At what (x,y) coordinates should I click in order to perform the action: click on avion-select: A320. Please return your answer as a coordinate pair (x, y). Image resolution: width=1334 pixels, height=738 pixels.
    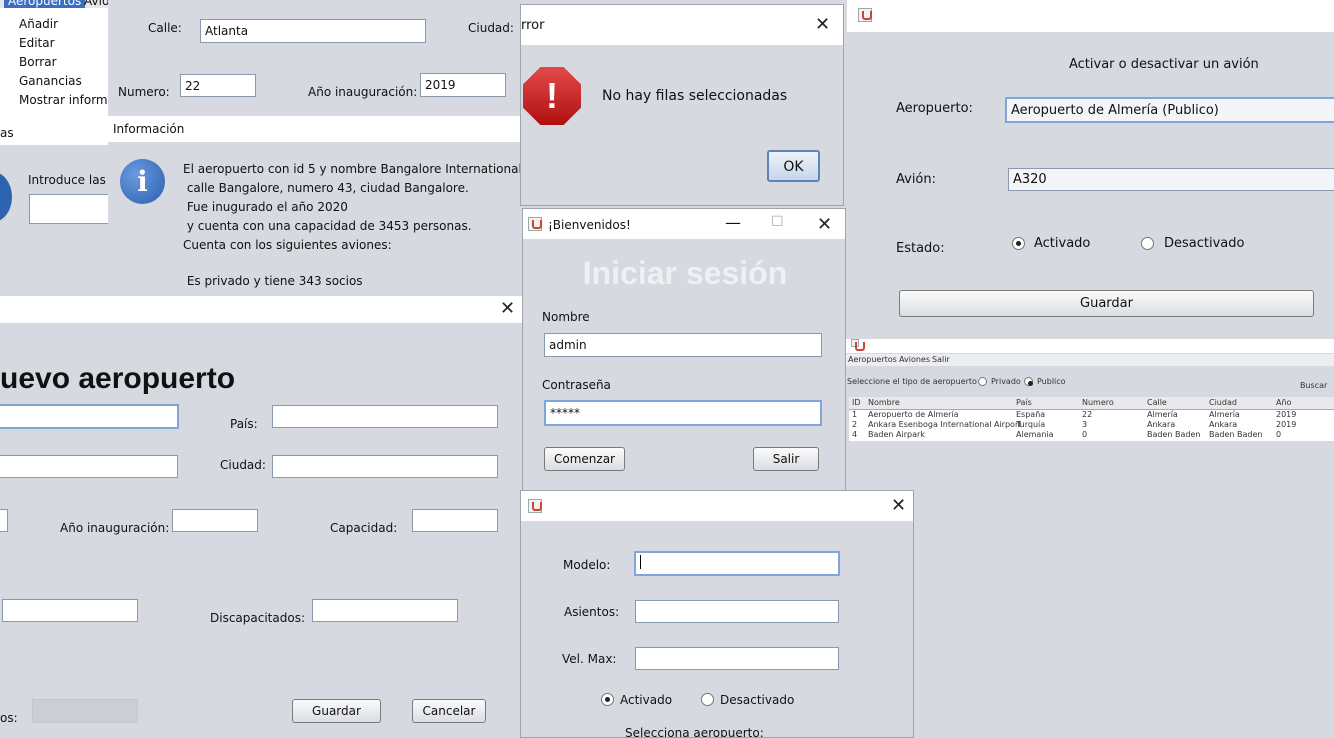
    Looking at the image, I should click on (1171, 179).